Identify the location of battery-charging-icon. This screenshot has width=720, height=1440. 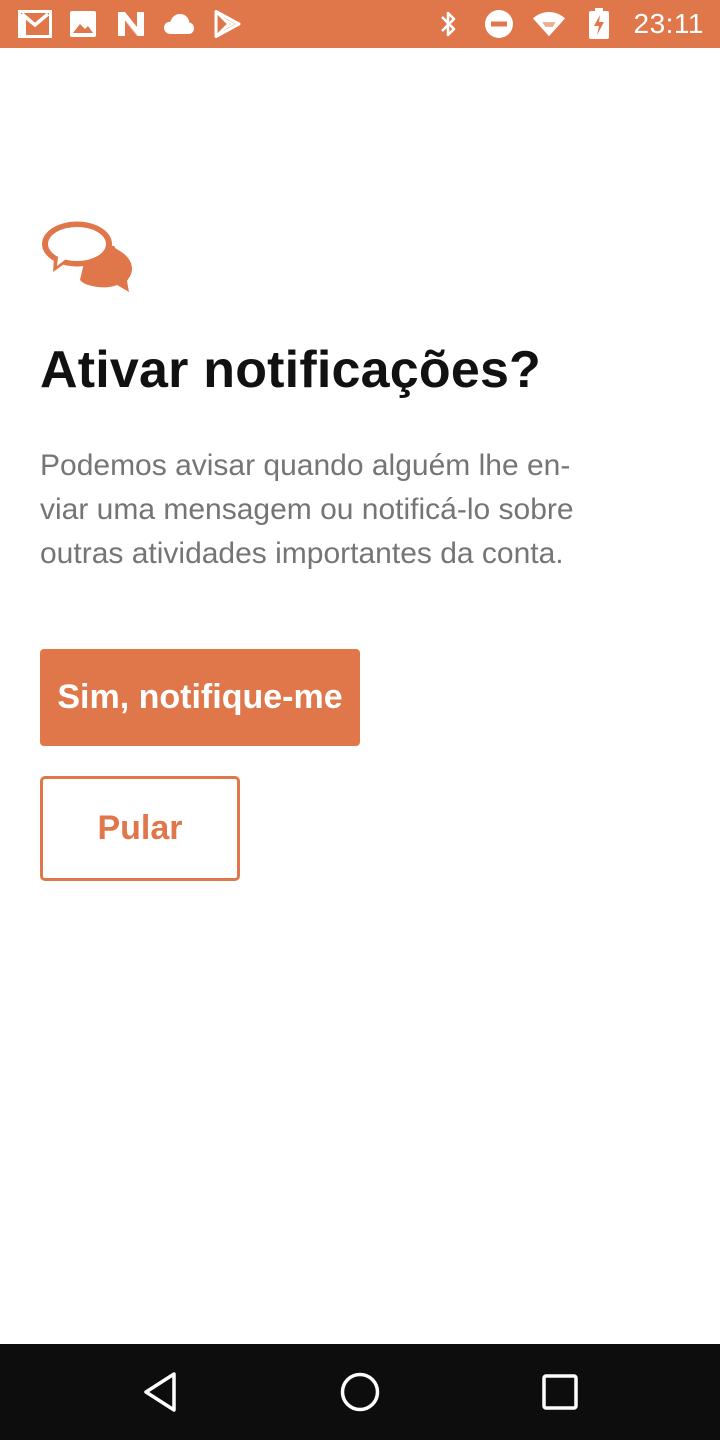
(599, 23).